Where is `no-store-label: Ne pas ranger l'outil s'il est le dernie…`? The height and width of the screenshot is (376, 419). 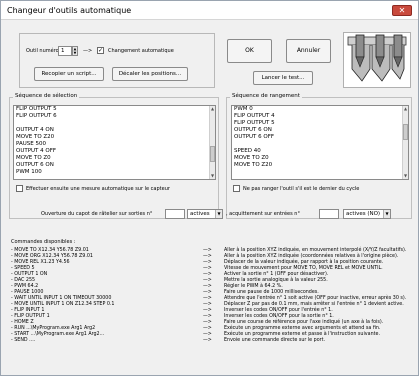 no-store-label: Ne pas ranger l'outil s'il est le dernie… is located at coordinates (301, 189).